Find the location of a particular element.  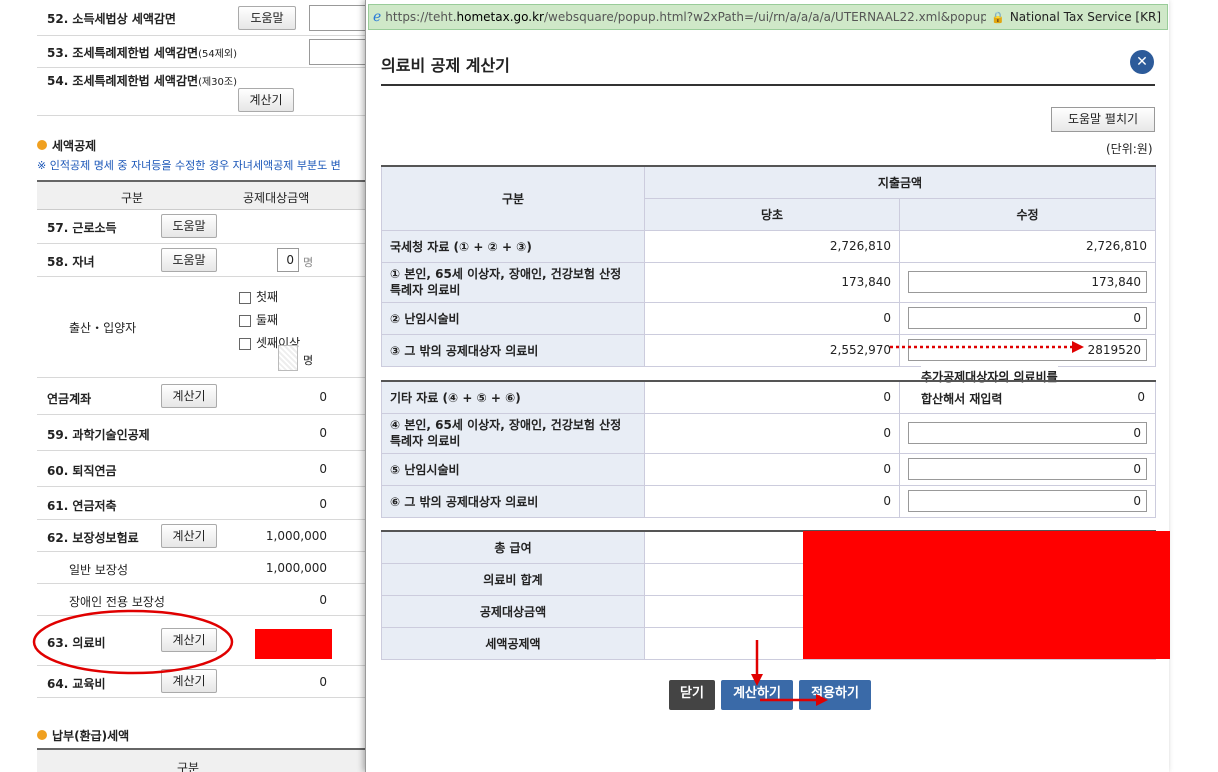

refund-table-header: 구분 is located at coordinates (202, 760).